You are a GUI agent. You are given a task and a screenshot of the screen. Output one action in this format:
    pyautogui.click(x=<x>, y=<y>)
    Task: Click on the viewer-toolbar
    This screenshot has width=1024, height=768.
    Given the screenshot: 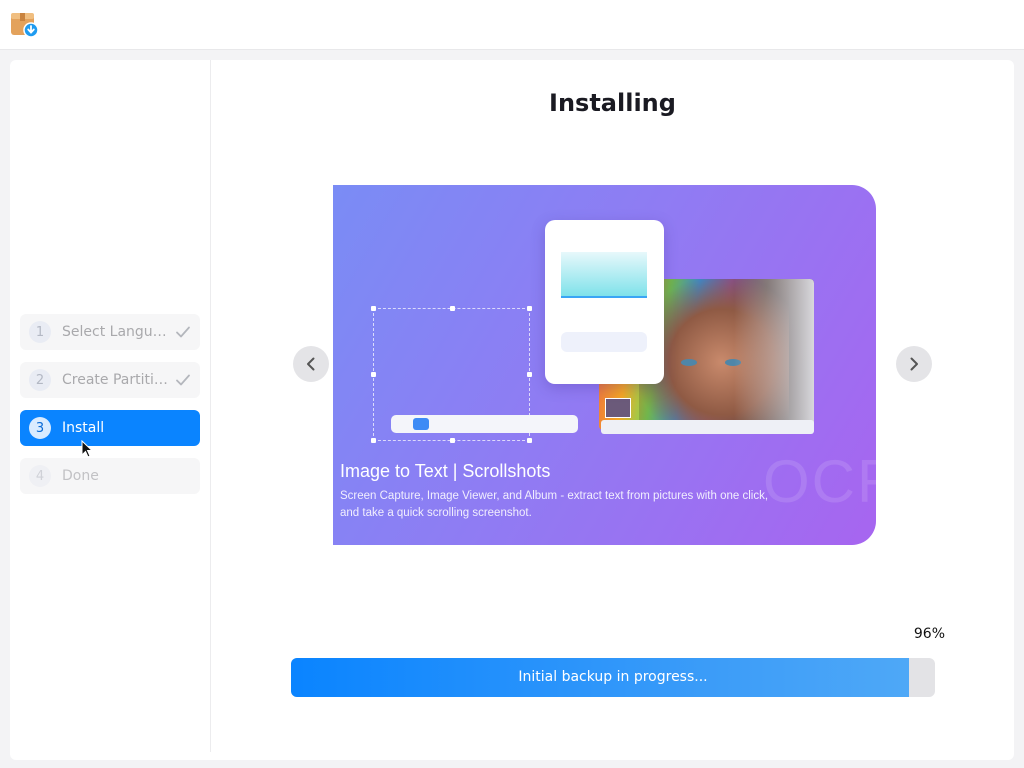 What is the action you would take?
    pyautogui.click(x=707, y=427)
    